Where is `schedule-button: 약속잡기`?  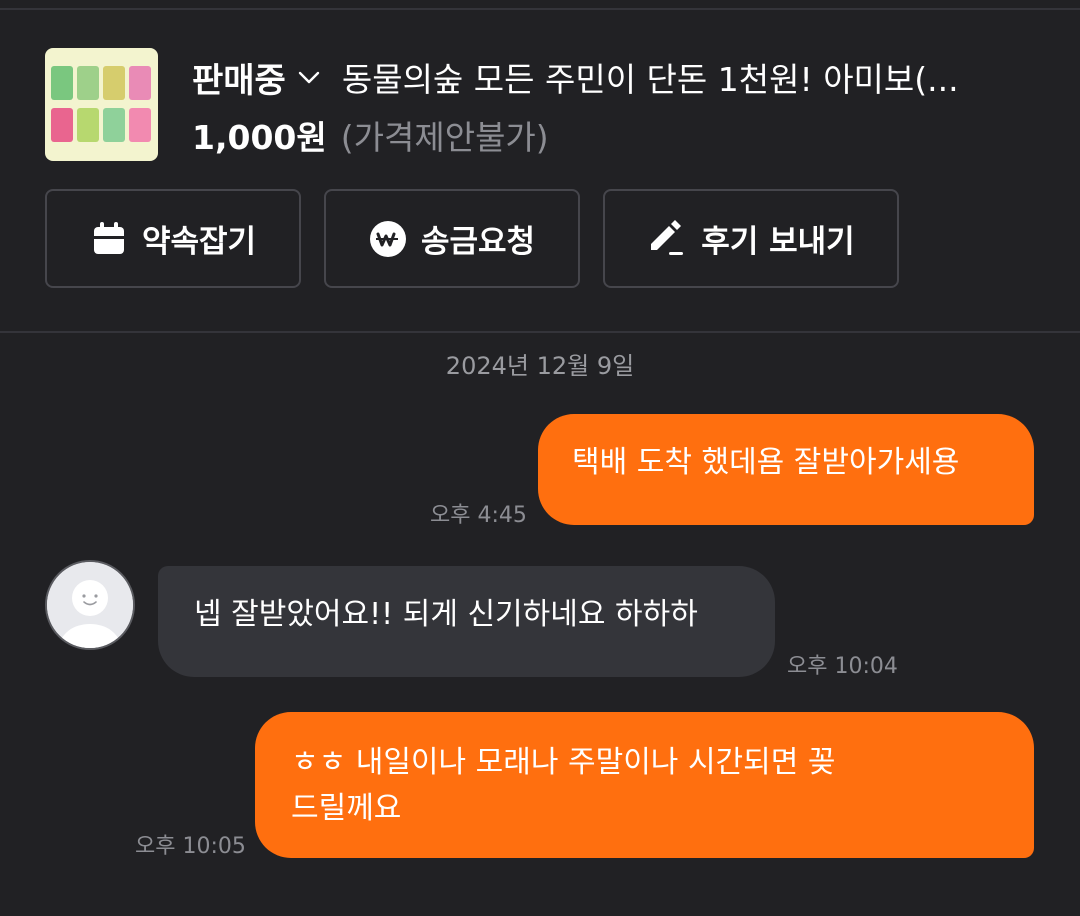 schedule-button: 약속잡기 is located at coordinates (173, 238).